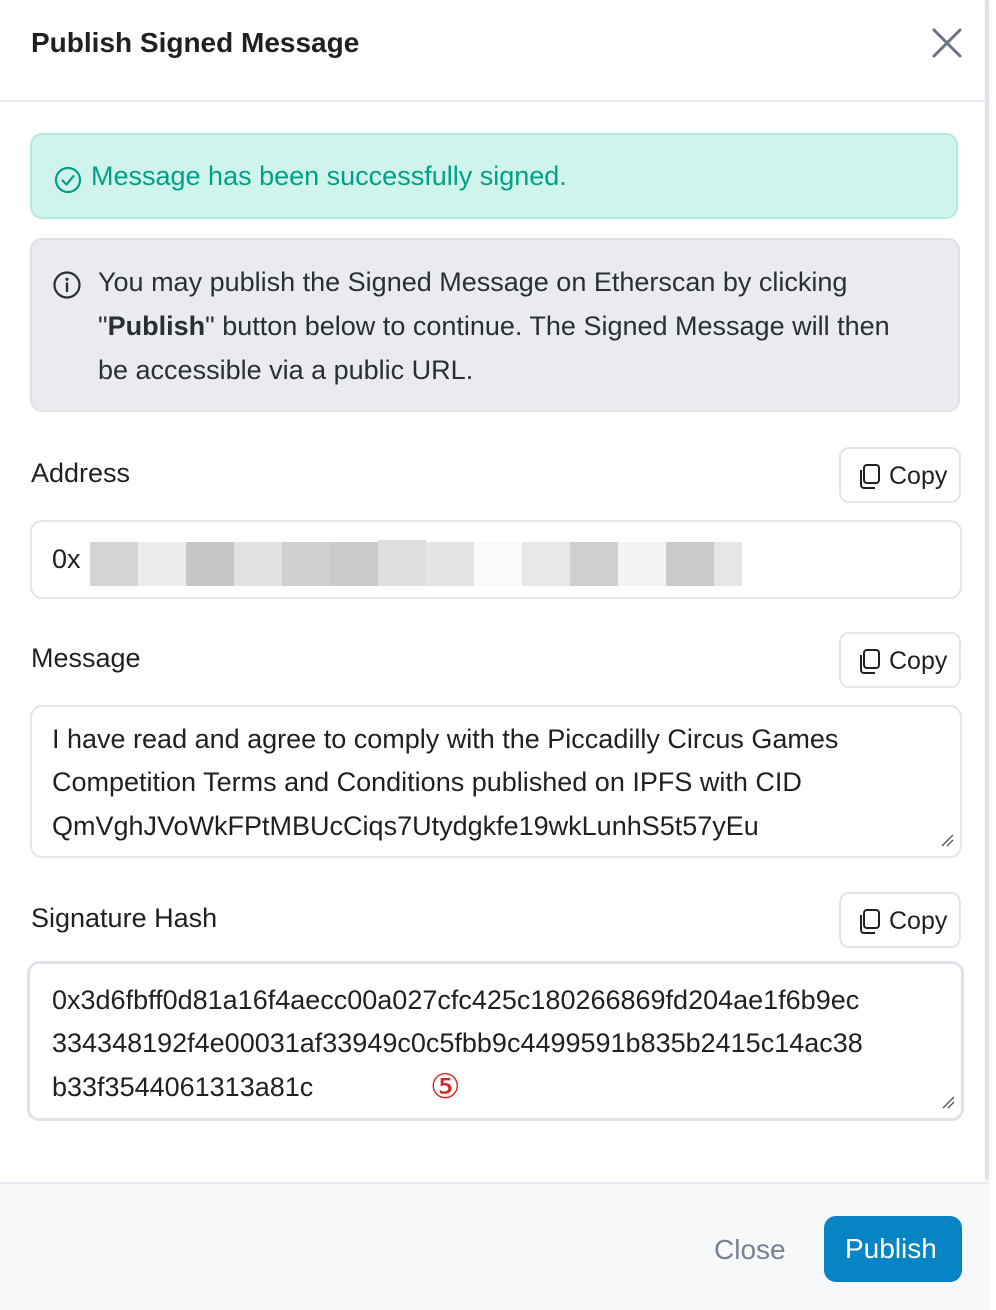  I want to click on dialog-header: Publish Signed Message, so click(495, 51).